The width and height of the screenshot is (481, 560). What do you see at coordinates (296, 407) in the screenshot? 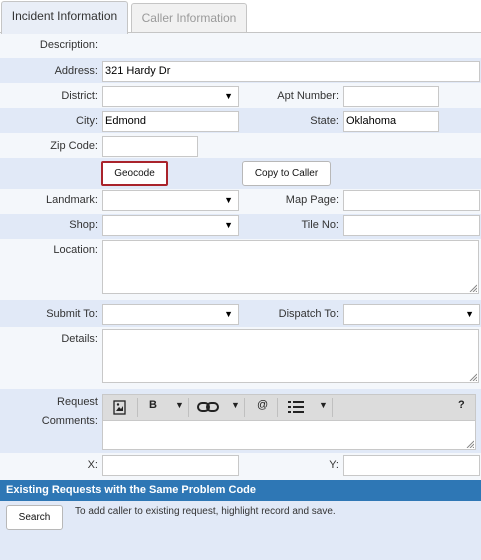
I see `bulleted-list-icon` at bounding box center [296, 407].